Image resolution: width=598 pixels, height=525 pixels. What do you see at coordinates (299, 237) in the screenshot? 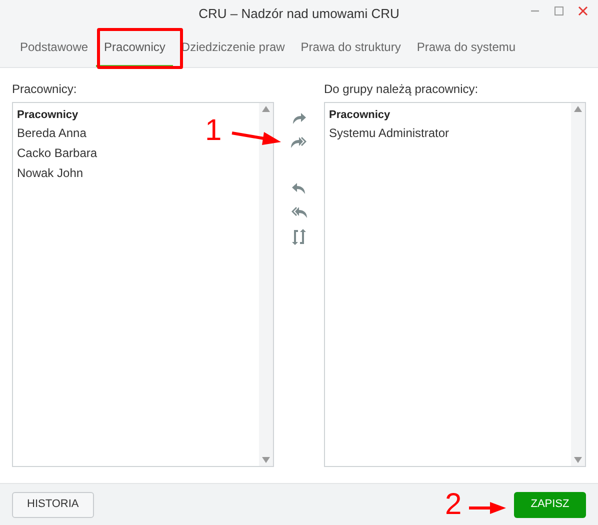
I see `swap-icon` at bounding box center [299, 237].